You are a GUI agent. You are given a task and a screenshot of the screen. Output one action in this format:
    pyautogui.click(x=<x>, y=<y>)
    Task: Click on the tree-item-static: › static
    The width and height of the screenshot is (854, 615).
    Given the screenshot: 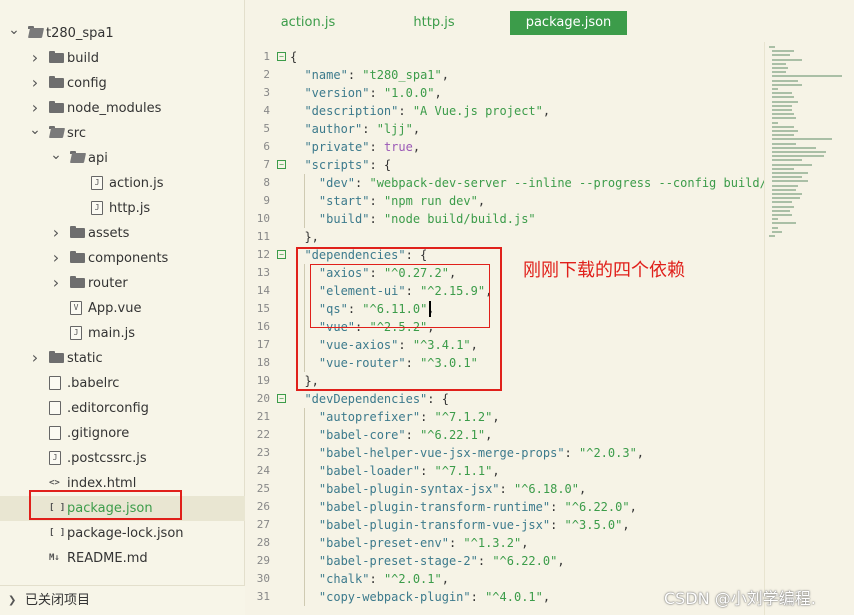 What is the action you would take?
    pyautogui.click(x=122, y=358)
    